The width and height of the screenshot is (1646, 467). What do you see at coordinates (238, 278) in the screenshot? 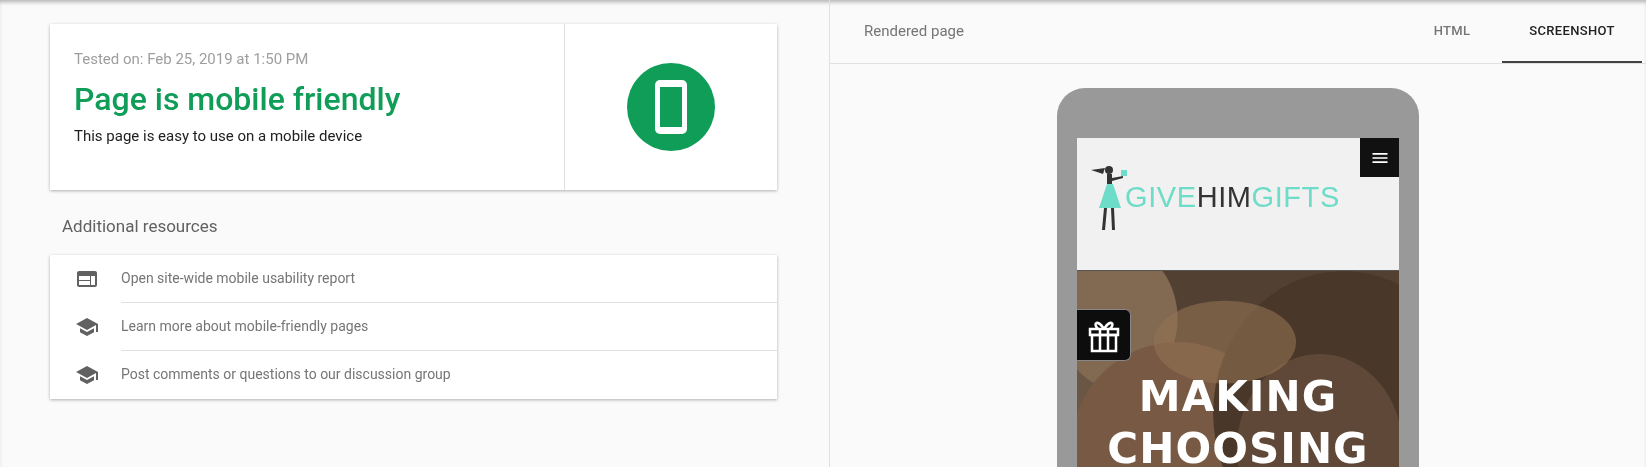
I see `resource-link: Open site-wide mobile usability report` at bounding box center [238, 278].